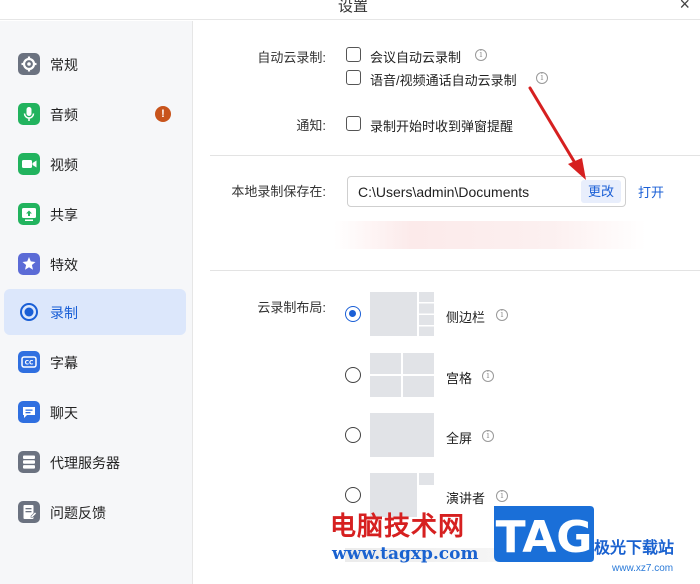 This screenshot has height=584, width=700. I want to click on layout-fullscreen-radio, so click(353, 435).